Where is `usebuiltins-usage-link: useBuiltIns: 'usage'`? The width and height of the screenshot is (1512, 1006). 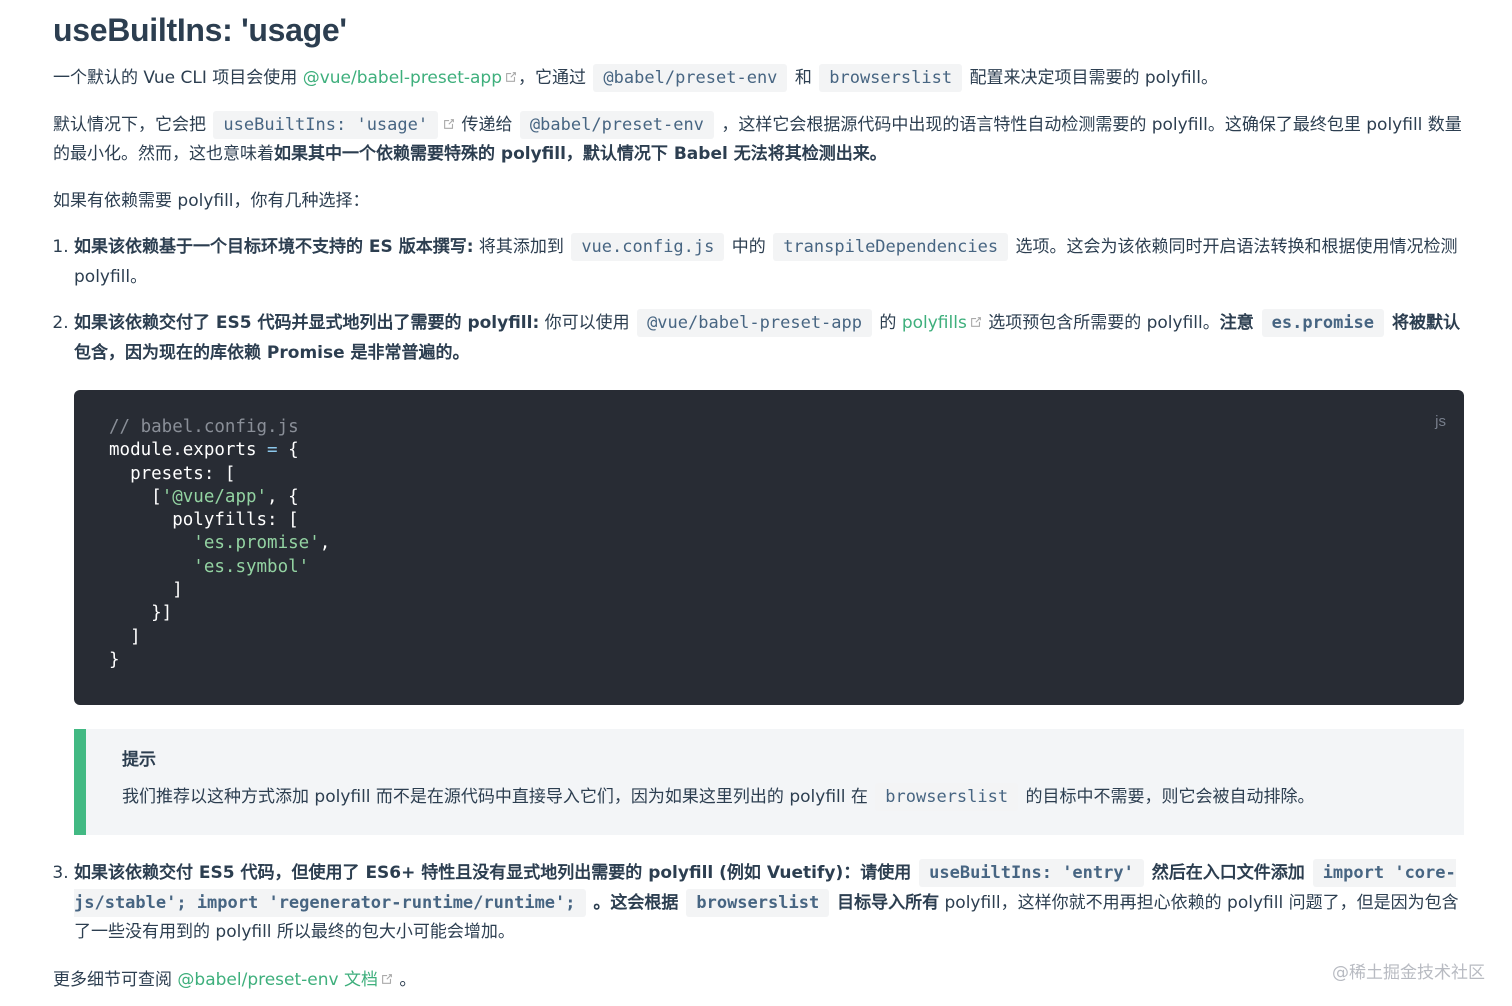 usebuiltins-usage-link: useBuiltIns: 'usage' is located at coordinates (333, 124).